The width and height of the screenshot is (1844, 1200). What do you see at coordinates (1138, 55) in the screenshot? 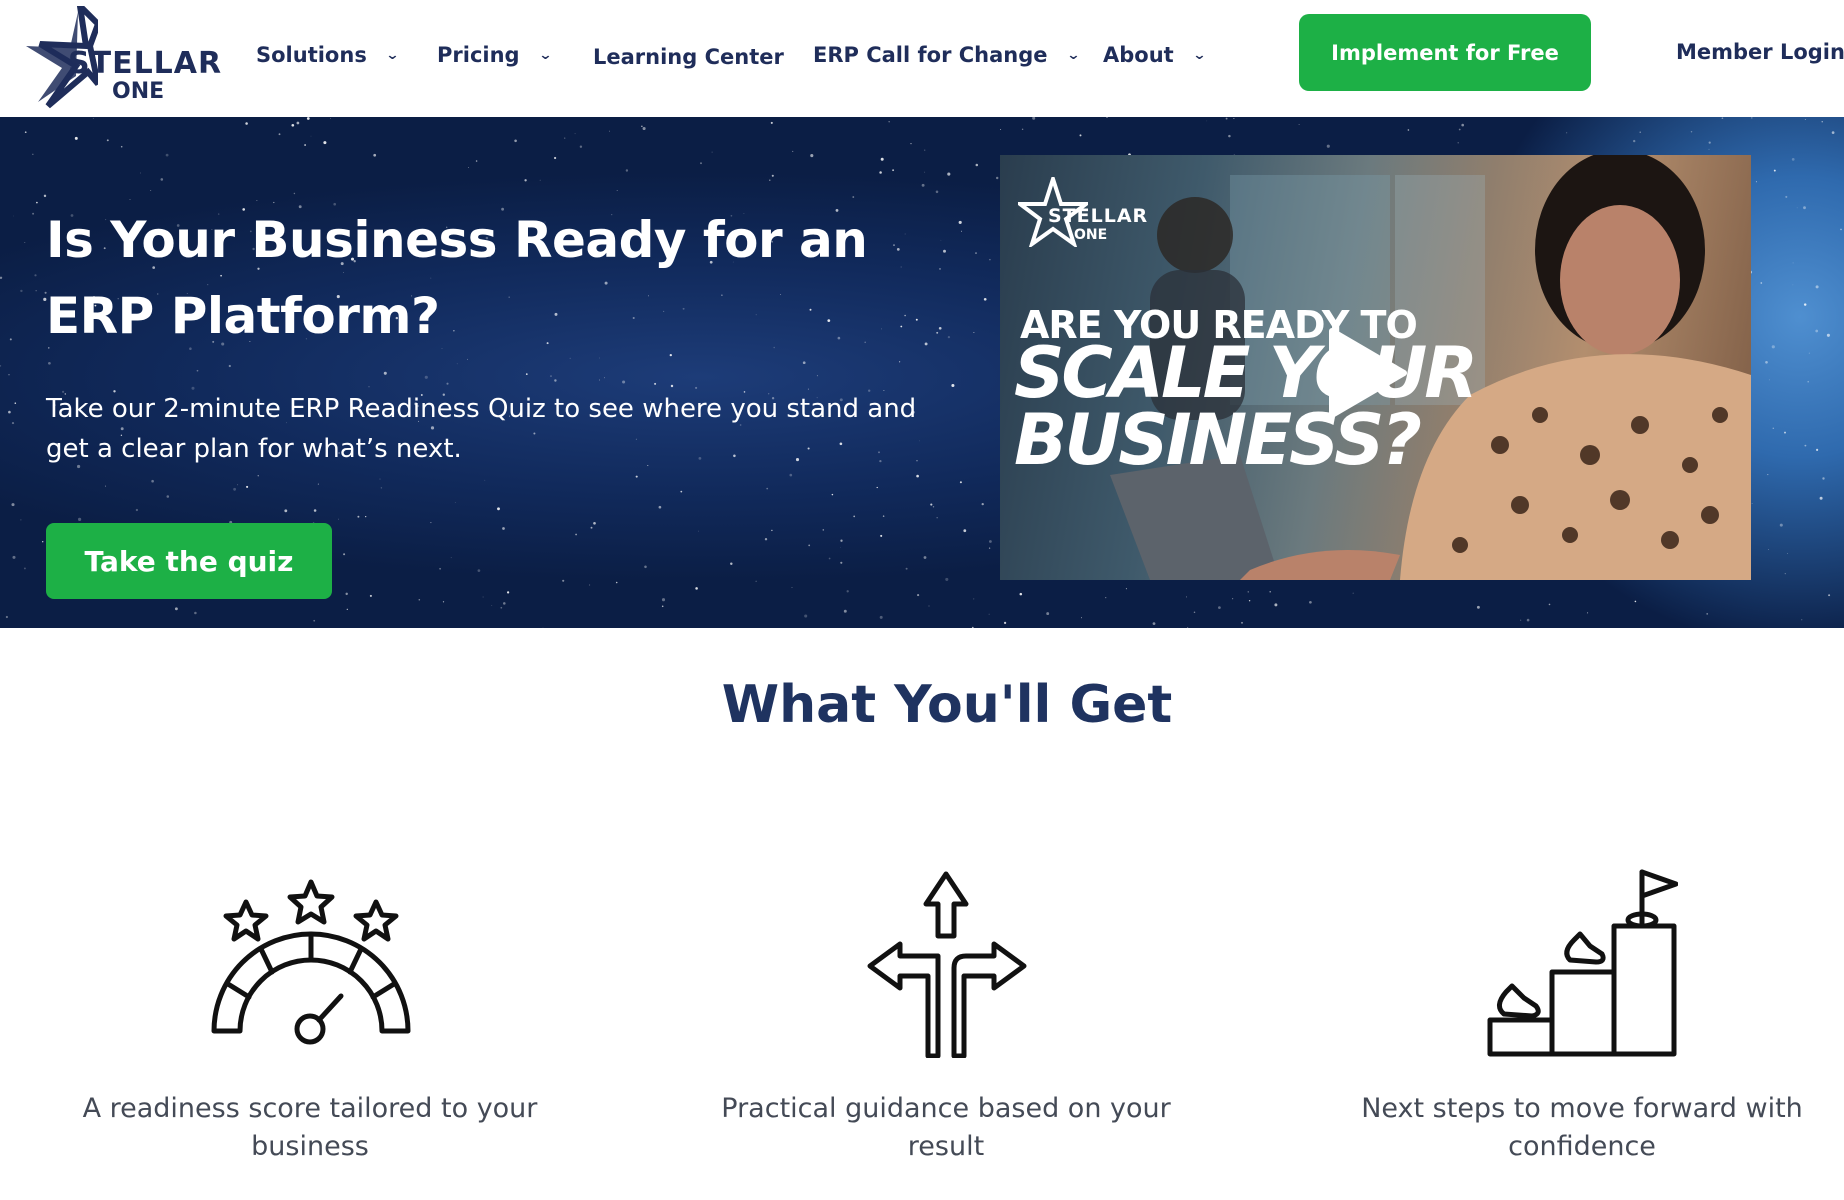
I see `nav-label: About` at bounding box center [1138, 55].